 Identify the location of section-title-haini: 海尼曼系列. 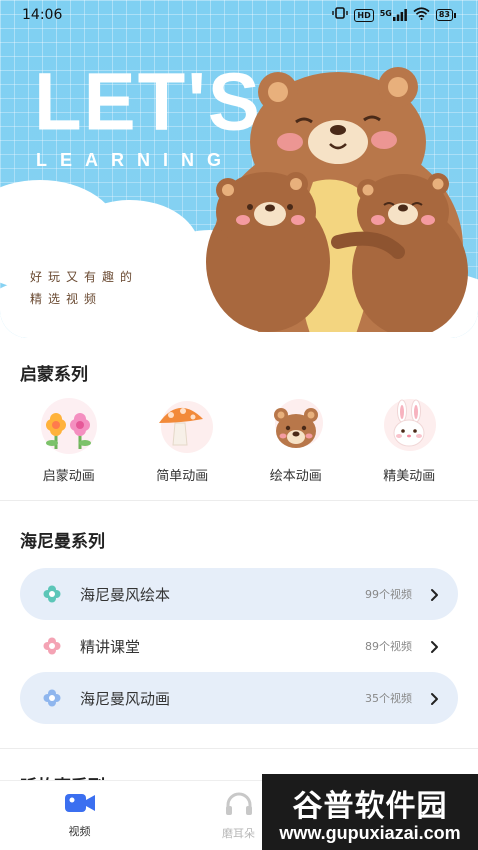
(62, 542).